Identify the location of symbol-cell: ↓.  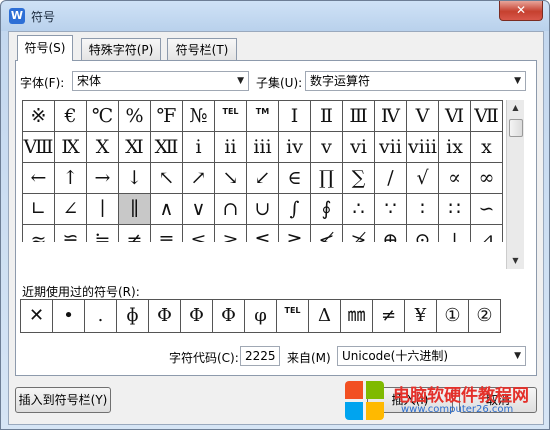
(135, 178).